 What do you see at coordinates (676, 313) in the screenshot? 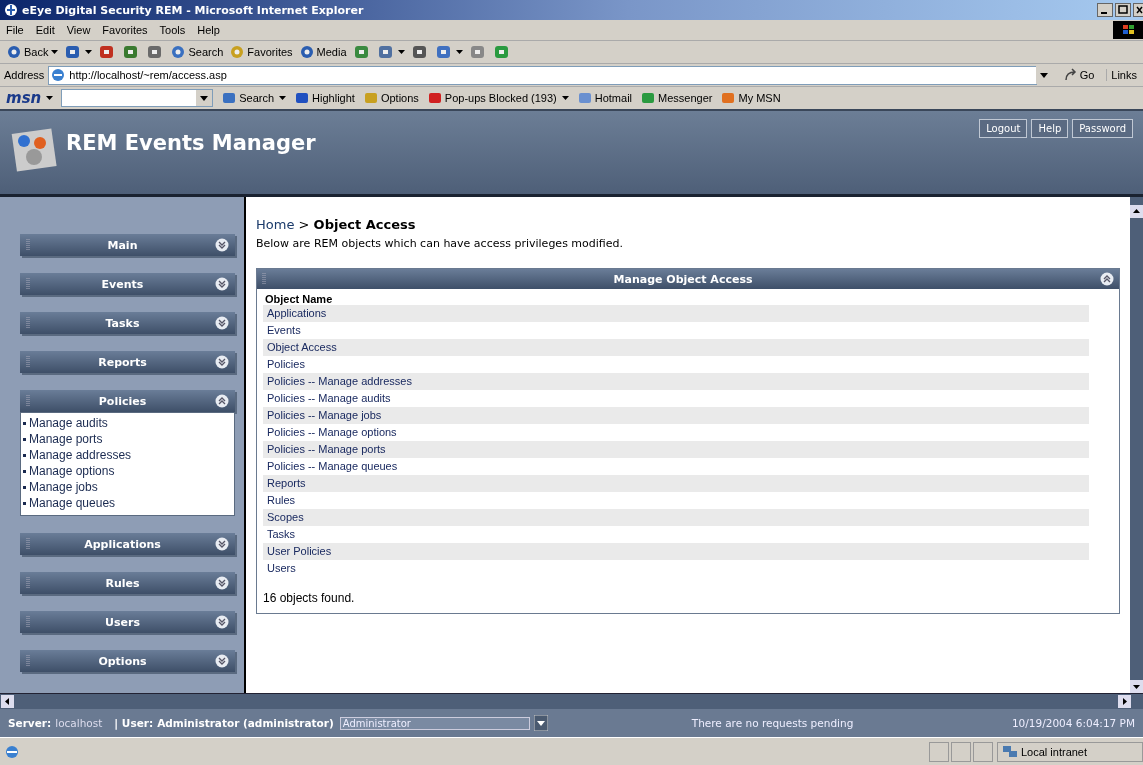
I see `object-row: Applications` at bounding box center [676, 313].